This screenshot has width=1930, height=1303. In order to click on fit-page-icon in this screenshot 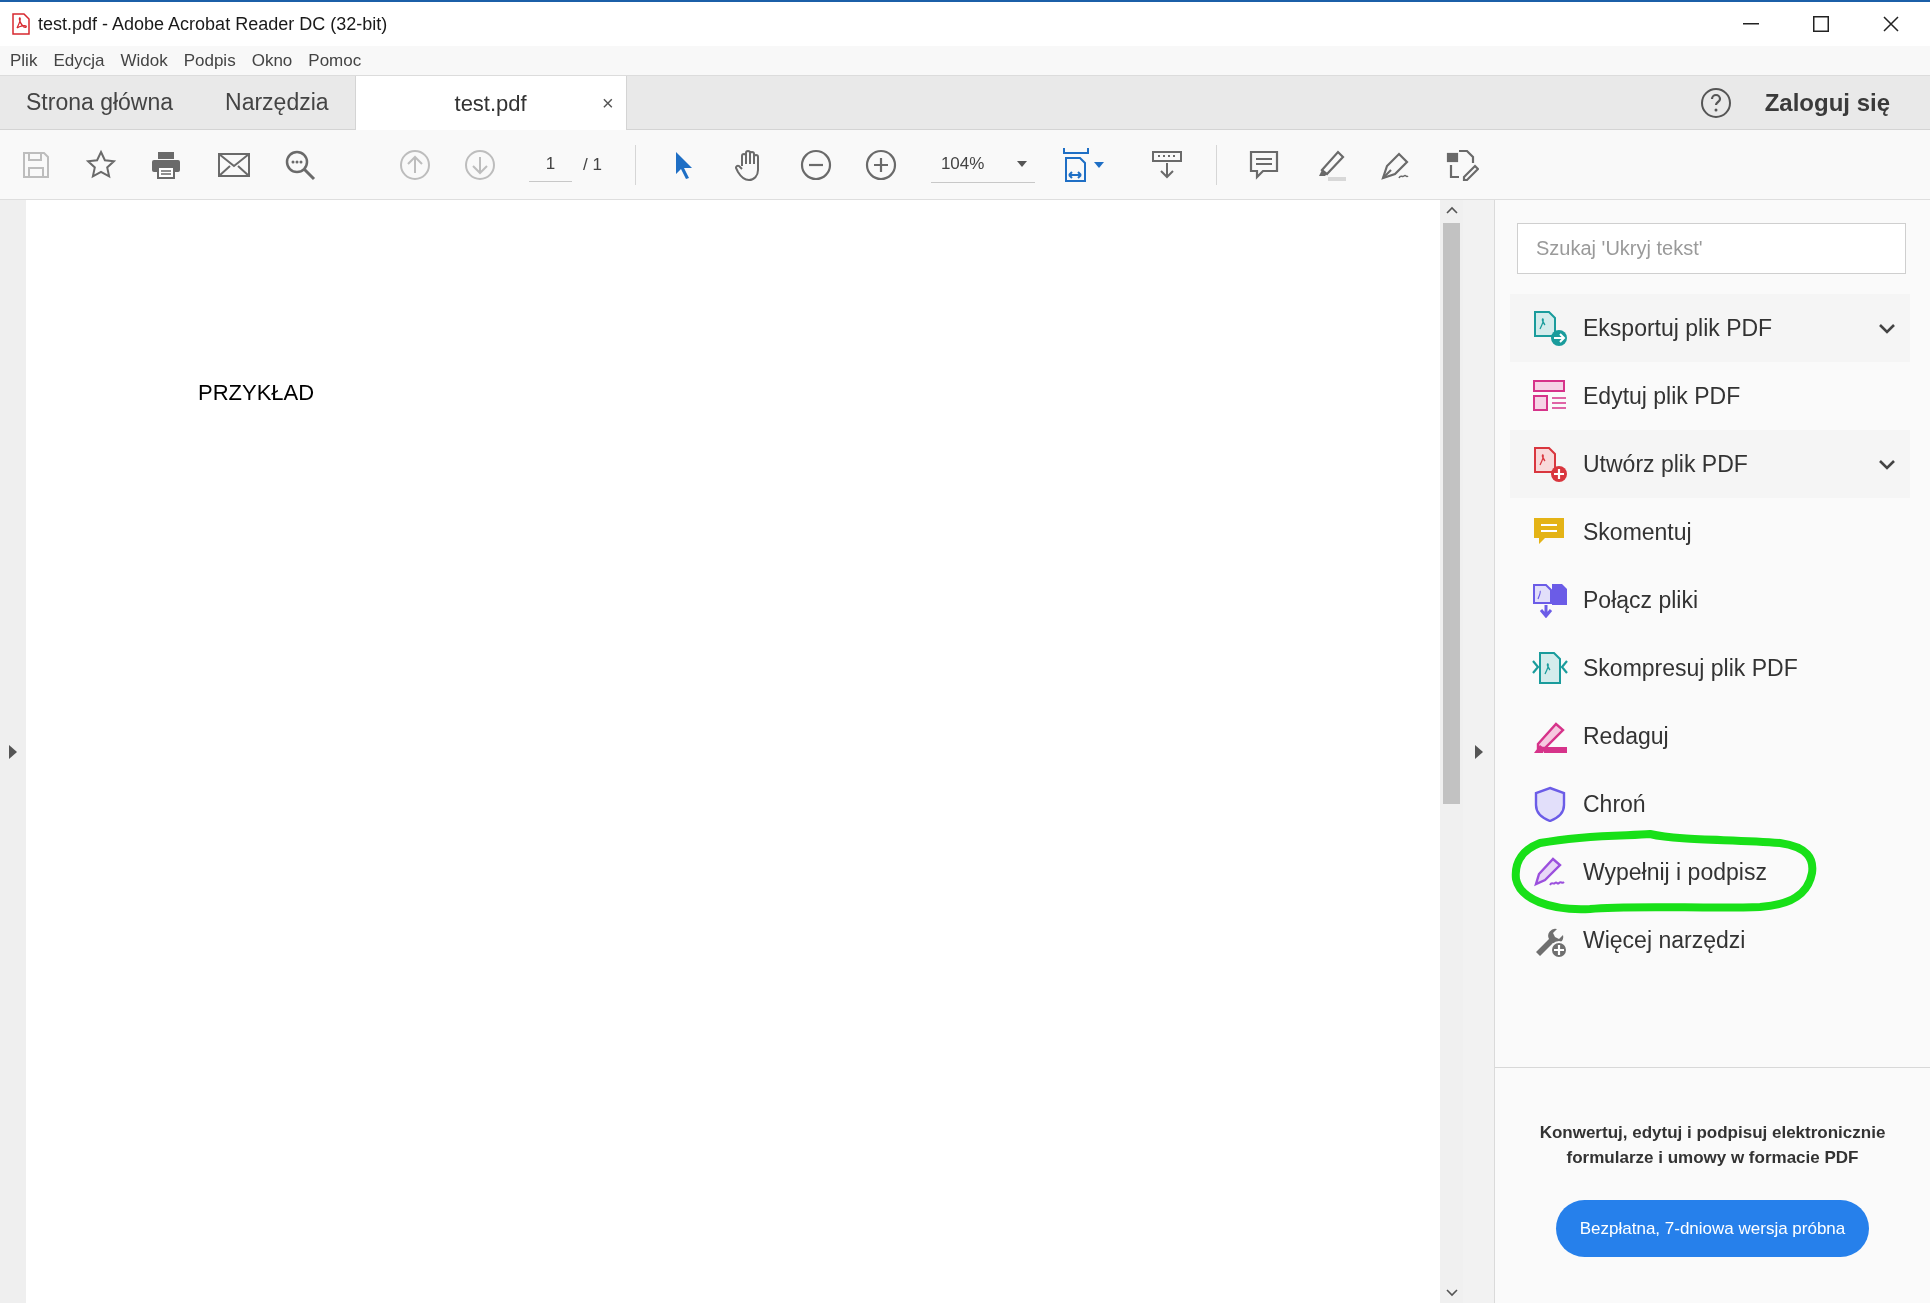, I will do `click(1075, 164)`.